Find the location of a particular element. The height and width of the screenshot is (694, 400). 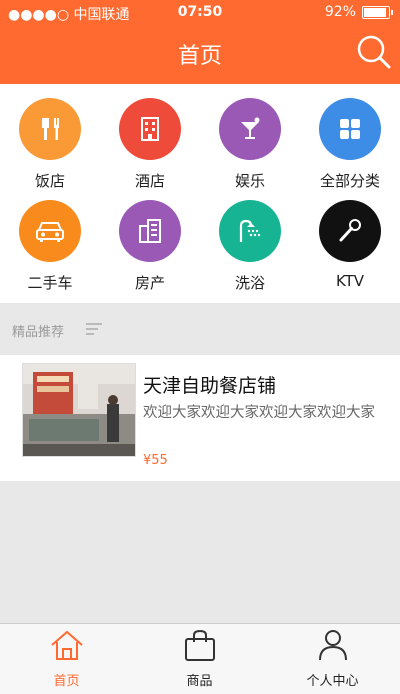

ktv-circle is located at coordinates (350, 231).